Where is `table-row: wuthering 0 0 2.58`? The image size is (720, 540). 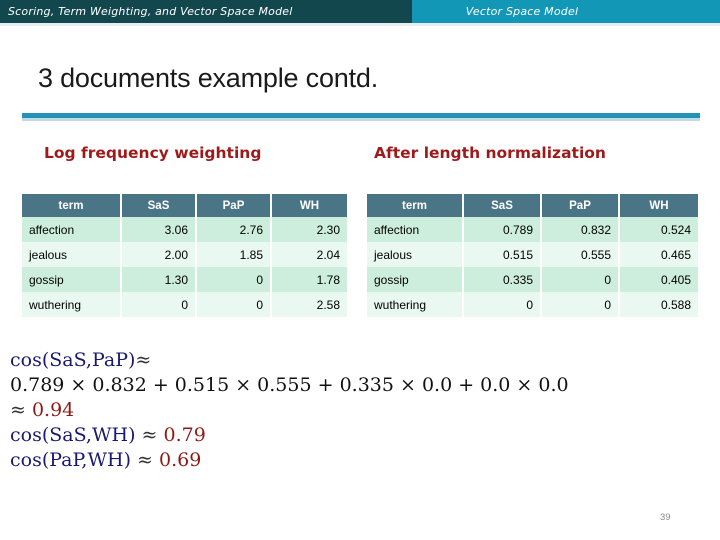
table-row: wuthering 0 0 2.58 is located at coordinates (184, 304).